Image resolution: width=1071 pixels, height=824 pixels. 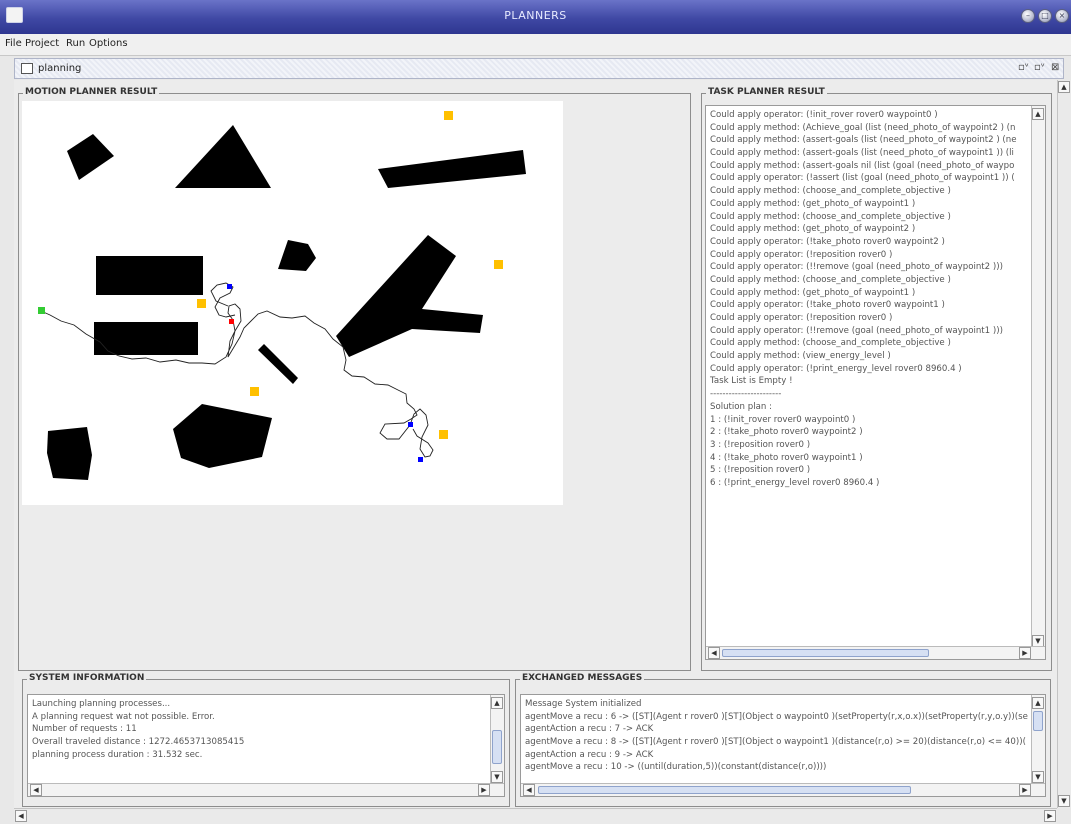 I want to click on output-line: 3 : (!reposition rover0 ), so click(x=760, y=444).